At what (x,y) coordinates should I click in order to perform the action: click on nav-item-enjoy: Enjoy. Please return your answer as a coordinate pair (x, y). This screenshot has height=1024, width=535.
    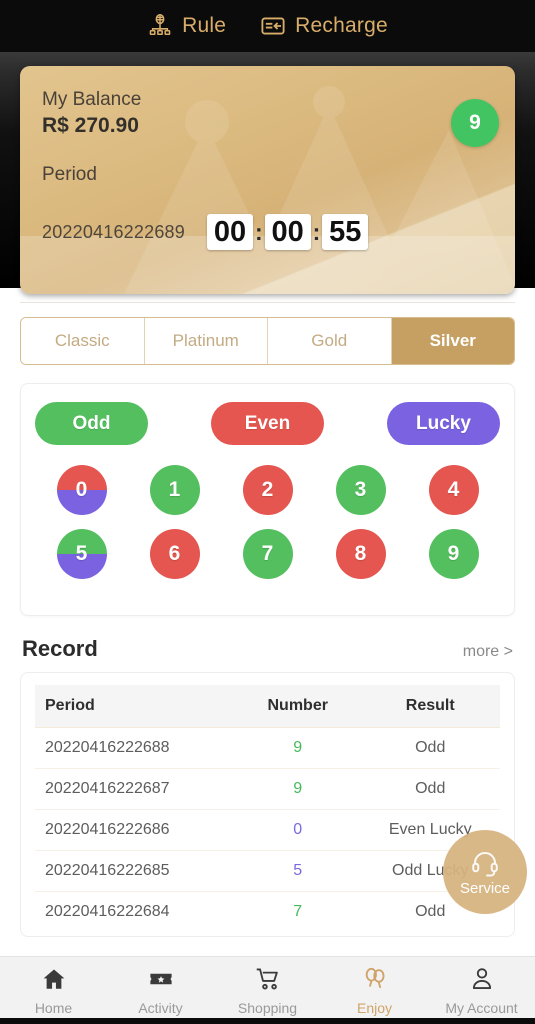
    Looking at the image, I should click on (374, 991).